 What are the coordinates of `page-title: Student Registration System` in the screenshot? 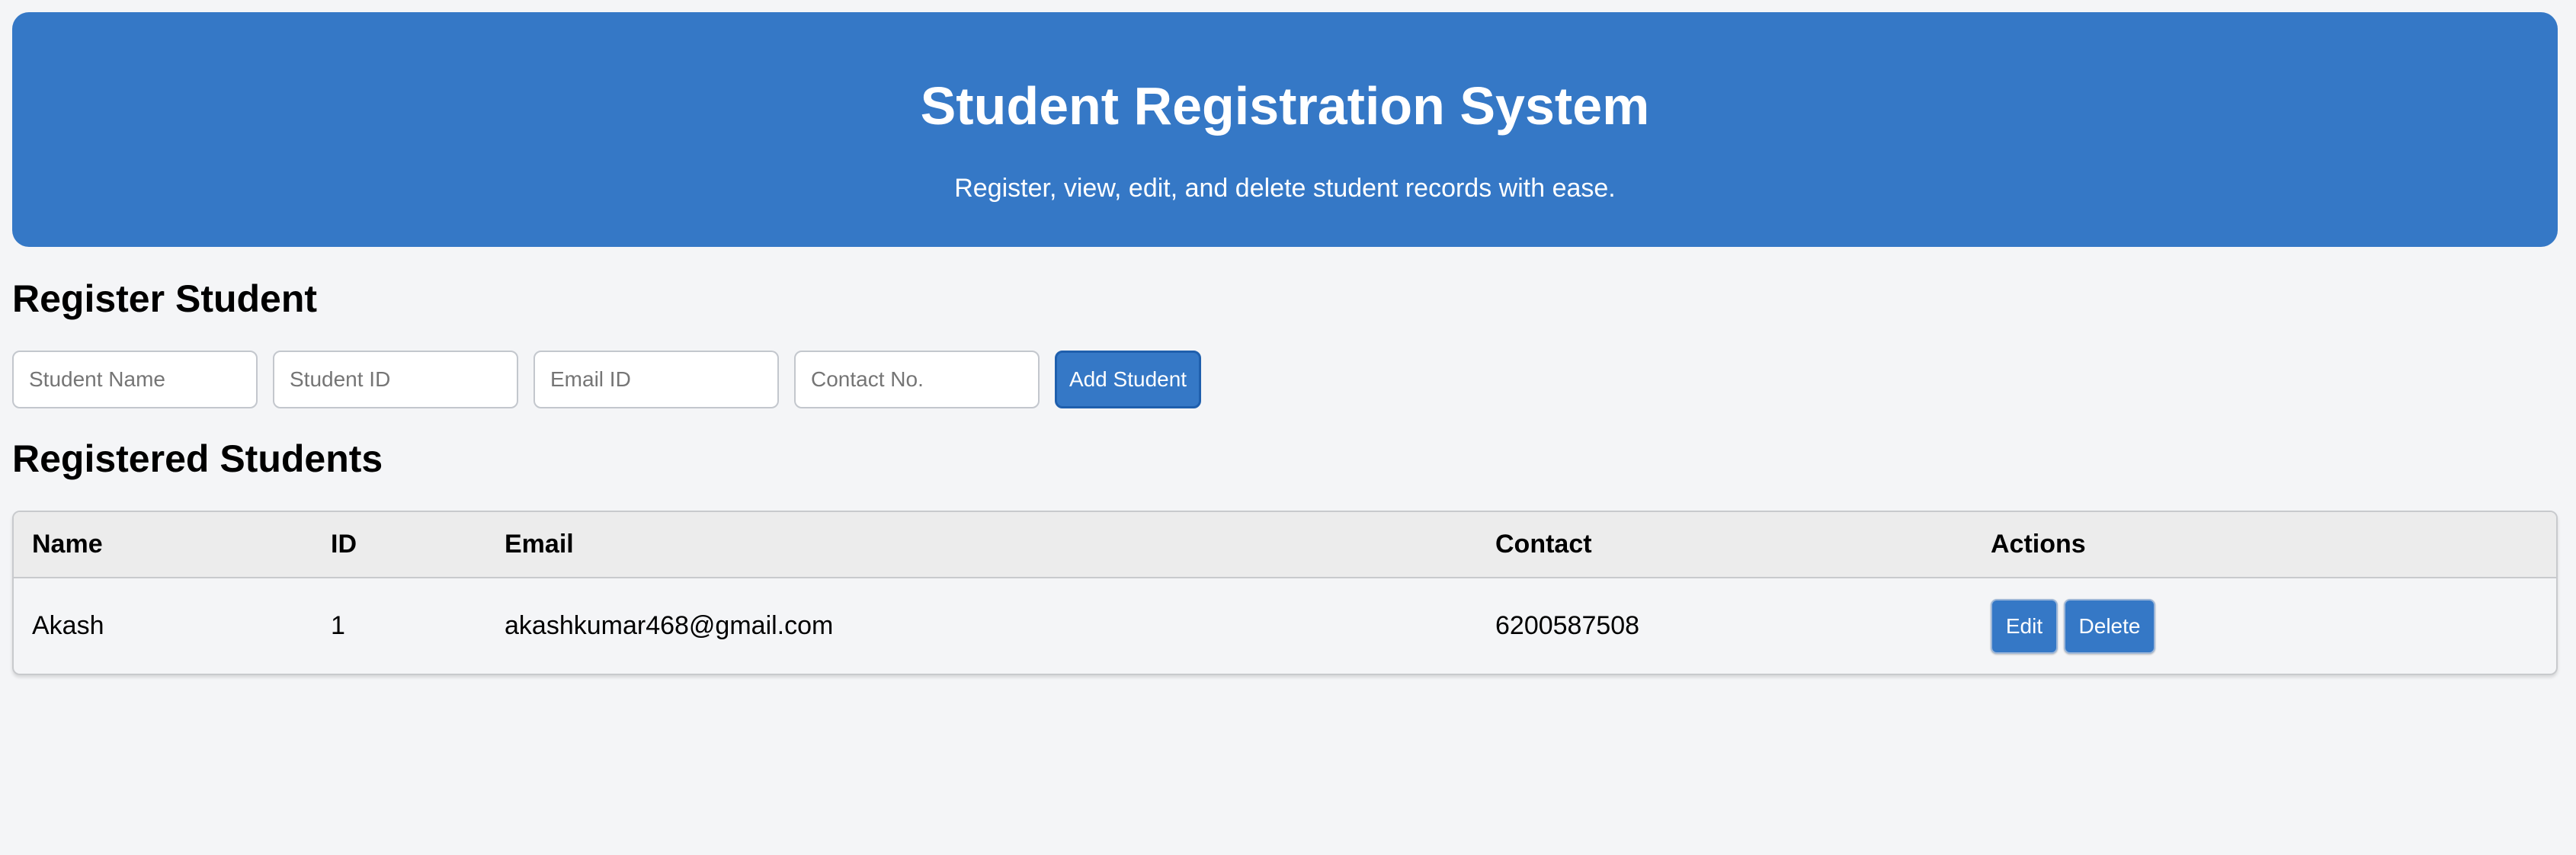 It's located at (1285, 106).